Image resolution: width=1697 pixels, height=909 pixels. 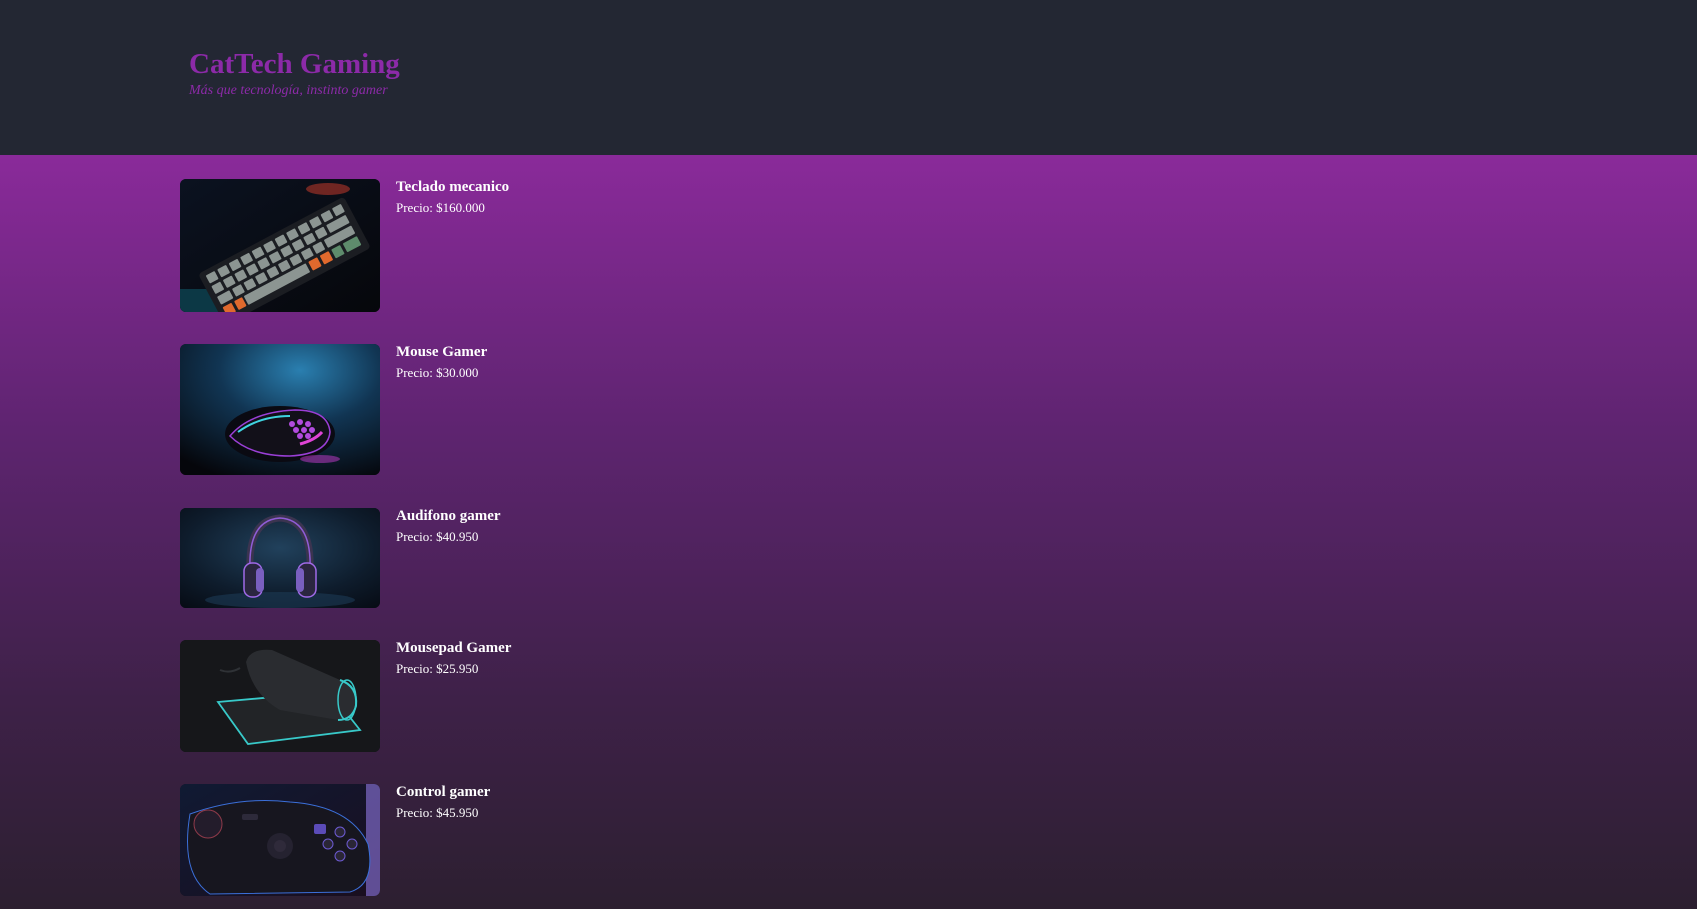 What do you see at coordinates (280, 696) in the screenshot?
I see `mousepad-image` at bounding box center [280, 696].